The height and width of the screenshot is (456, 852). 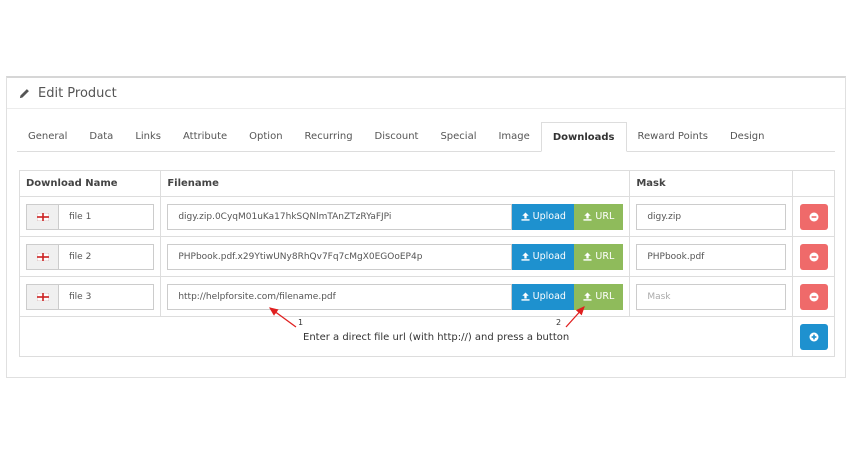 What do you see at coordinates (673, 137) in the screenshot?
I see `tab-reward-points: Reward Points` at bounding box center [673, 137].